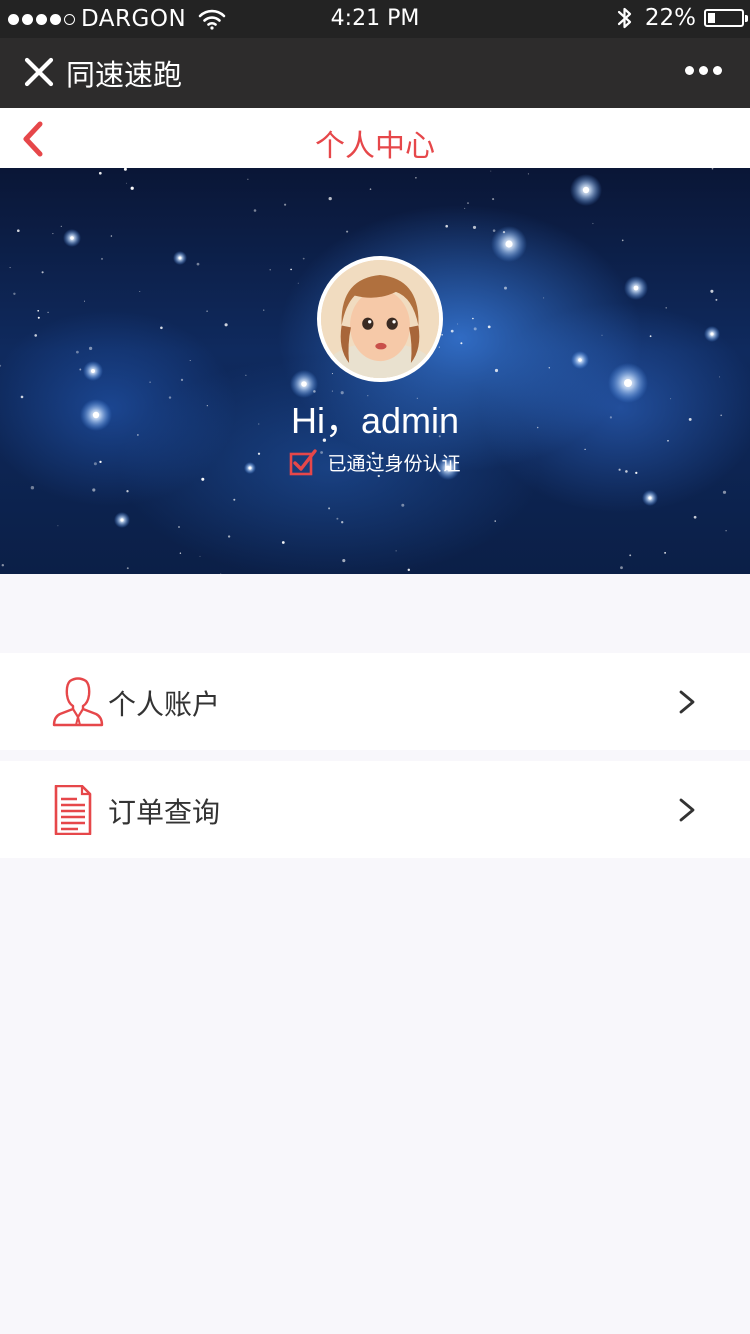 The image size is (750, 1334). Describe the element at coordinates (164, 812) in the screenshot. I see `menu-item-label: 订单查询` at that location.